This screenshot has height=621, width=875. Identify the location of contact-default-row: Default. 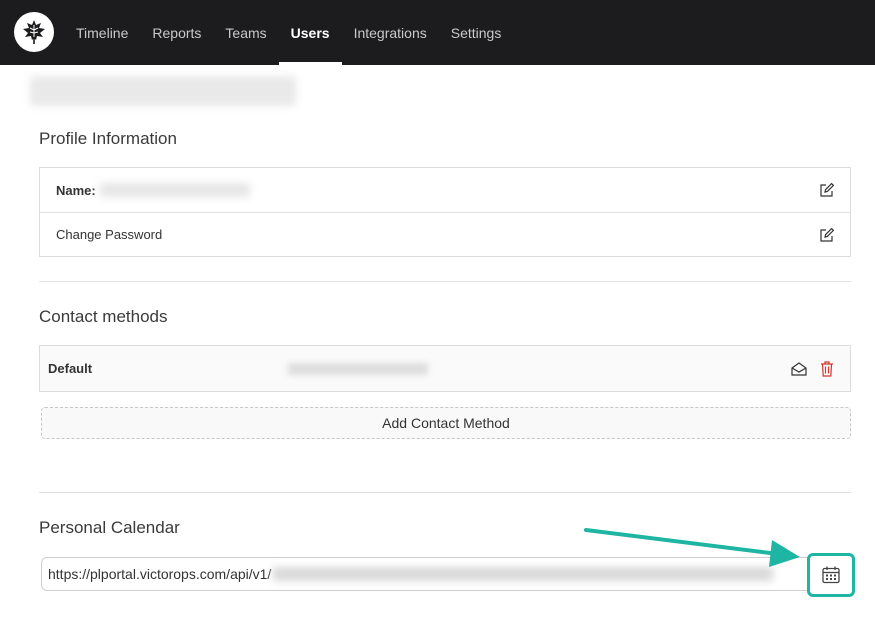
(445, 368).